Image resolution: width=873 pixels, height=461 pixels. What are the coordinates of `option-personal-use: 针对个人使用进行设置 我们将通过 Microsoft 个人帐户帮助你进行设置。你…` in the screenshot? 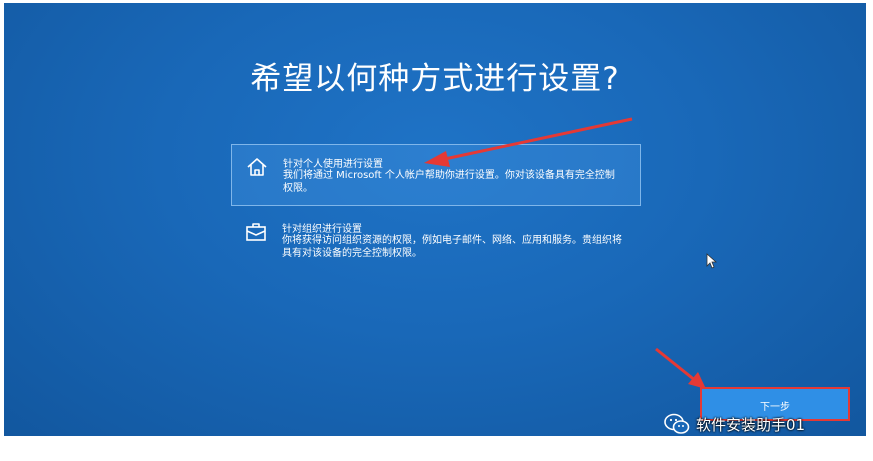 It's located at (436, 175).